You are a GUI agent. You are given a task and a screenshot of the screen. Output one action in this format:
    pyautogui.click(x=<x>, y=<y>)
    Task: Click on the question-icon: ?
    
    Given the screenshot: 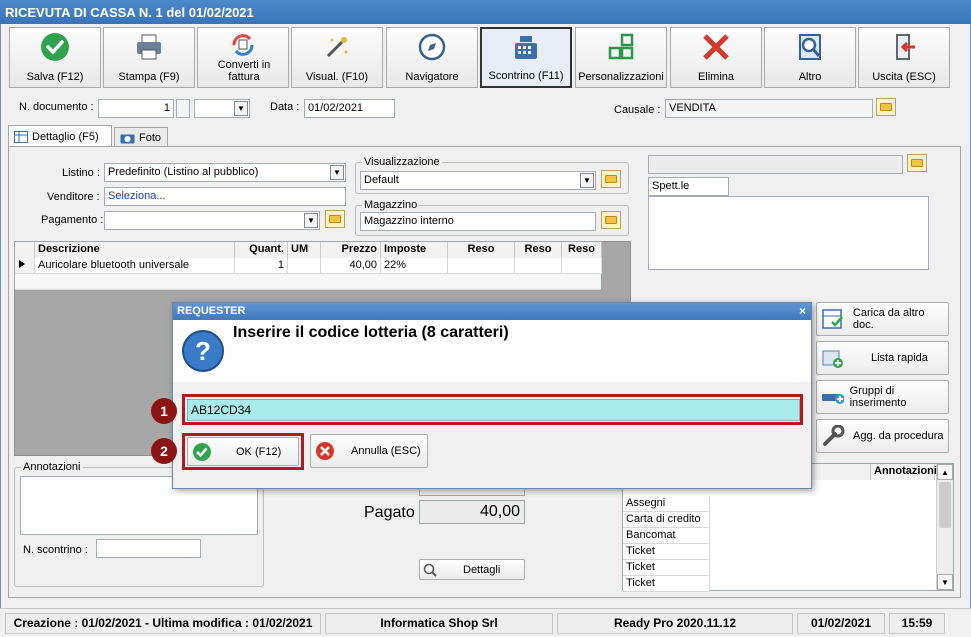 What is the action you would take?
    pyautogui.click(x=203, y=351)
    